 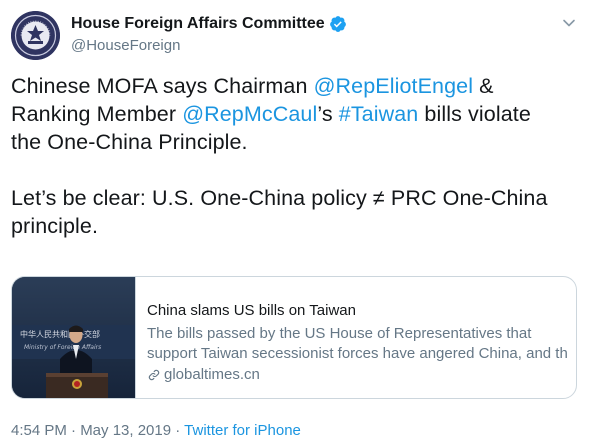 What do you see at coordinates (569, 23) in the screenshot?
I see `chevron-down-icon` at bounding box center [569, 23].